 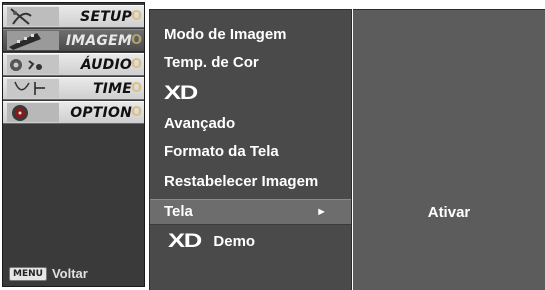 What do you see at coordinates (449, 212) in the screenshot?
I see `option-ativar: Ativar` at bounding box center [449, 212].